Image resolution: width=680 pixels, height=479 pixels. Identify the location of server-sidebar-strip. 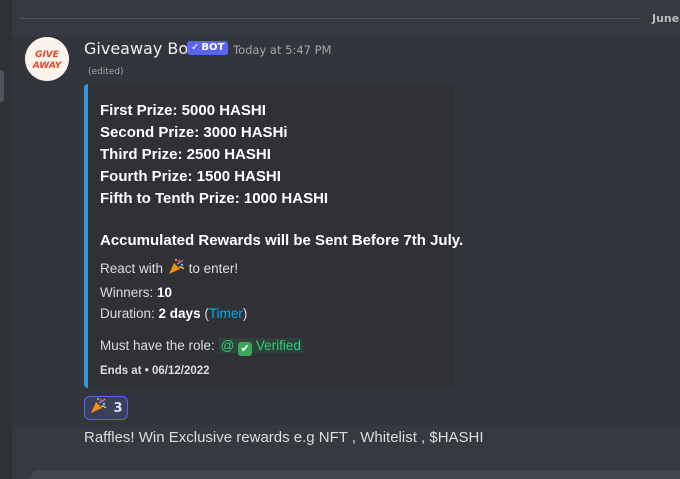
(6, 239).